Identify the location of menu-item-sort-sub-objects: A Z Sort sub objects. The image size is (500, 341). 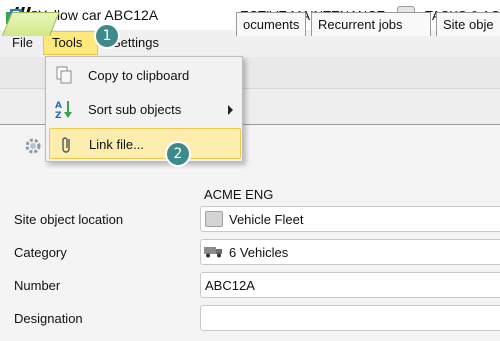
(144, 109).